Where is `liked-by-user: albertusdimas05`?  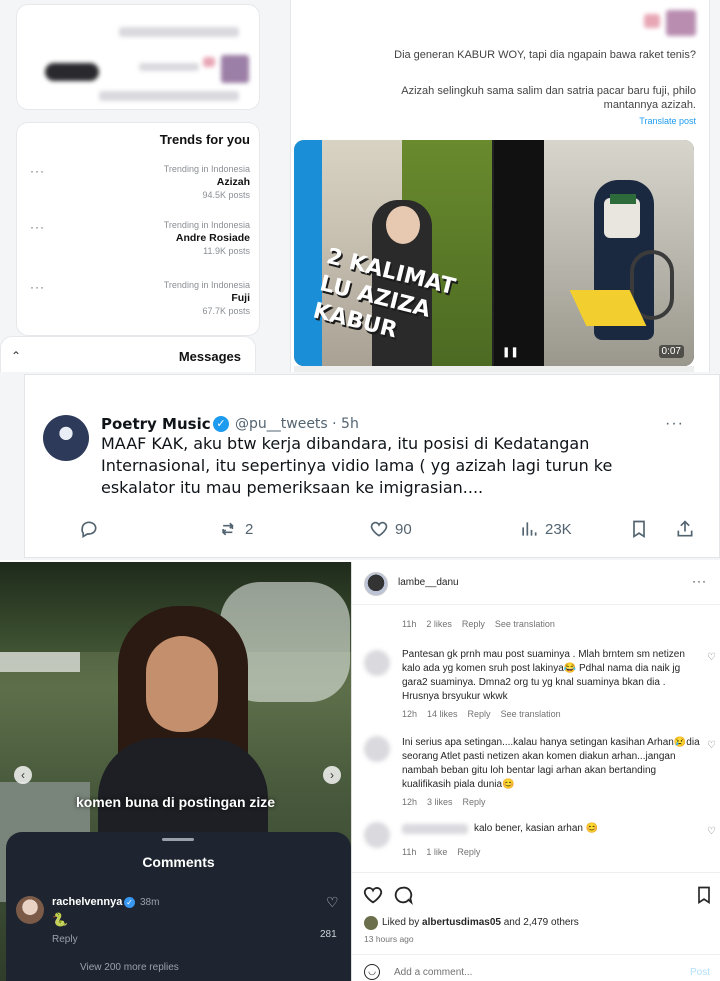
liked-by-user: albertusdimas05 is located at coordinates (461, 922).